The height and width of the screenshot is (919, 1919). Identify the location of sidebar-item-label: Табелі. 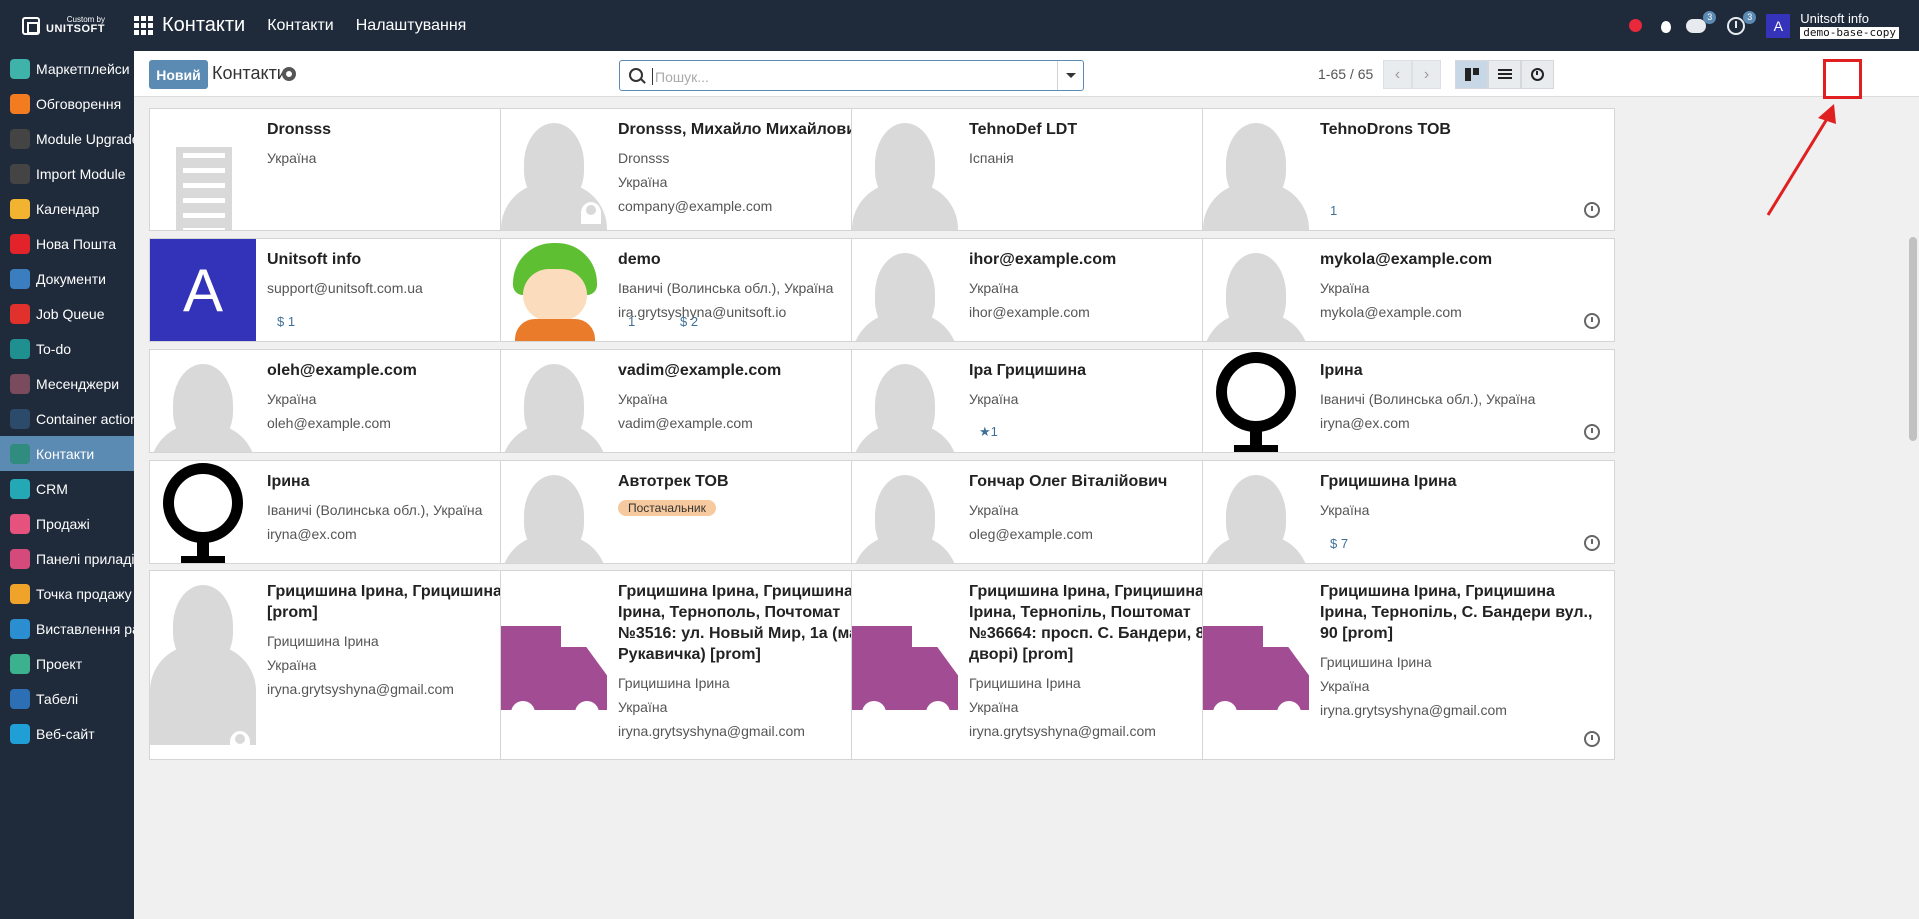
(57, 698).